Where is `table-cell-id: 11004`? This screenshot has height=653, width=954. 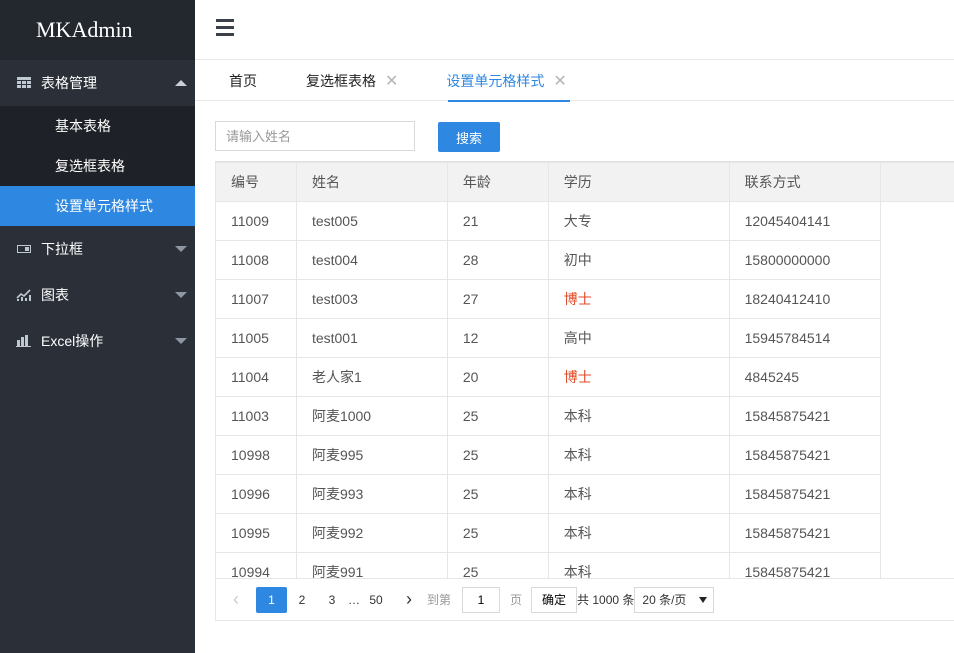
table-cell-id: 11004 is located at coordinates (256, 377).